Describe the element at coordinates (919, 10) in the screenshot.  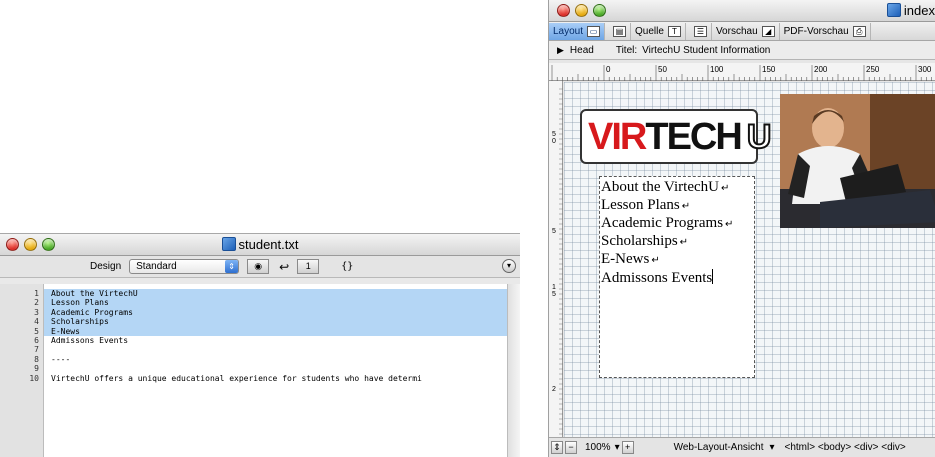
I see `window-title-text: index` at that location.